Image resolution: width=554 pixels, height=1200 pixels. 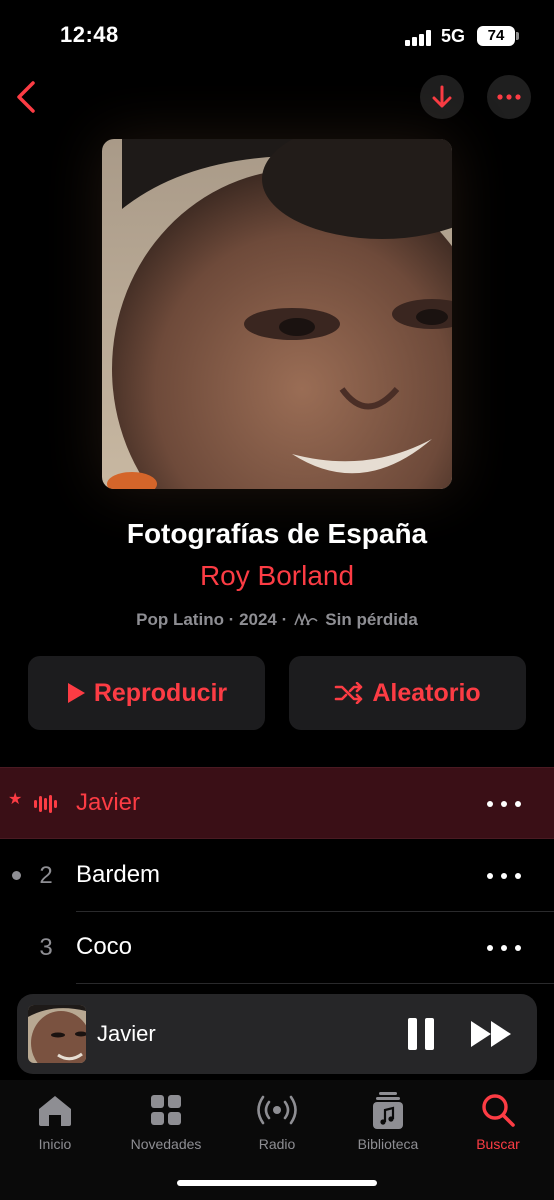 I want to click on tab-label: Buscar, so click(x=498, y=1144).